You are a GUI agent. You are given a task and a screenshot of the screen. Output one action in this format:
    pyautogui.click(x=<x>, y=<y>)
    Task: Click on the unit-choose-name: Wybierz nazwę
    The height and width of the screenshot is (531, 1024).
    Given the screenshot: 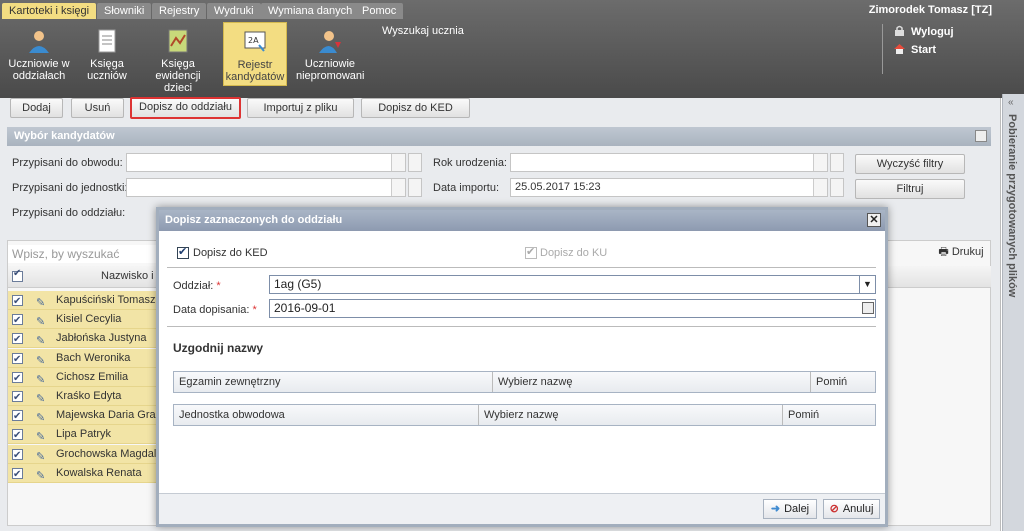 What is the action you would take?
    pyautogui.click(x=630, y=415)
    